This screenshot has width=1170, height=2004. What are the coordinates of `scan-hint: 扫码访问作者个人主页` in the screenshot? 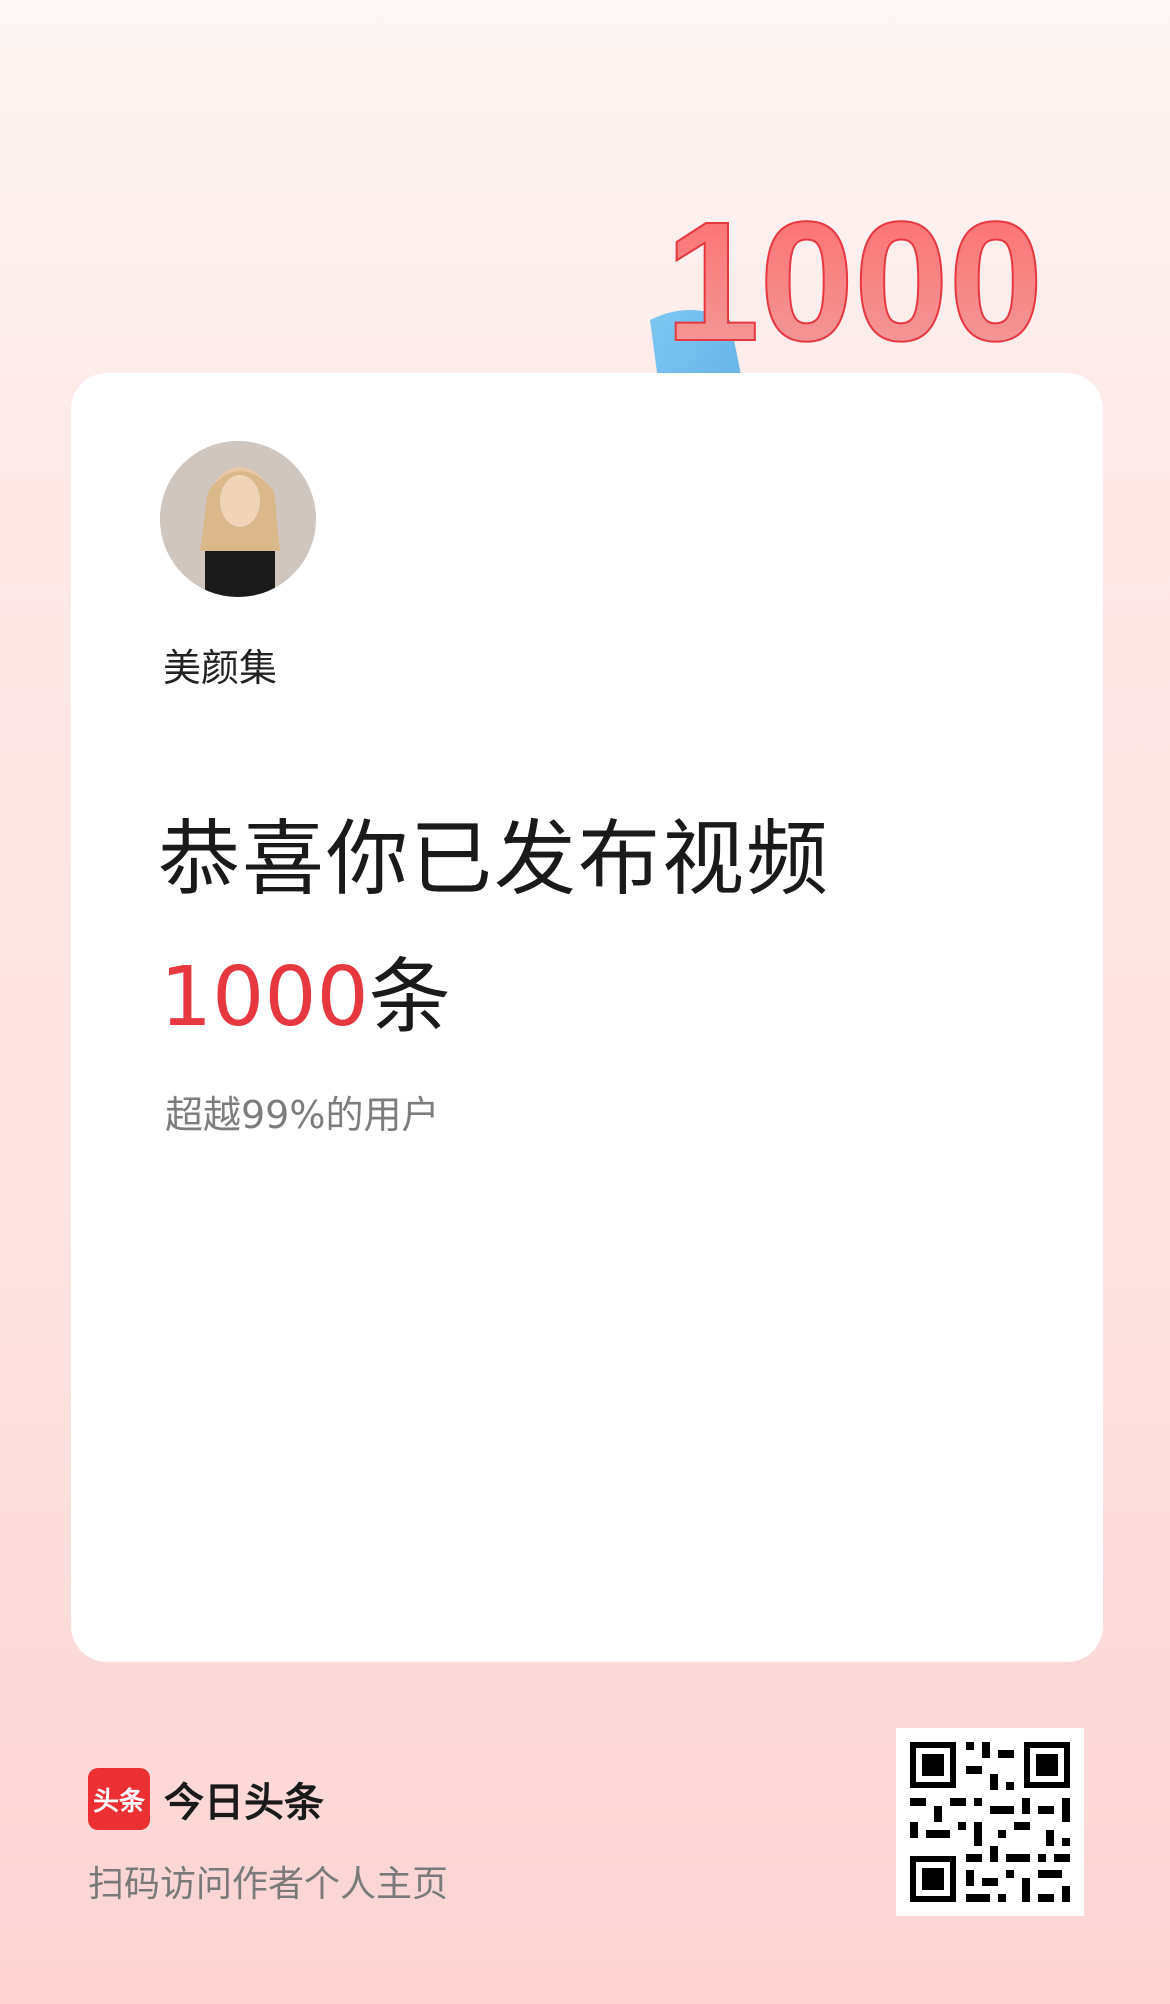 It's located at (268, 1884).